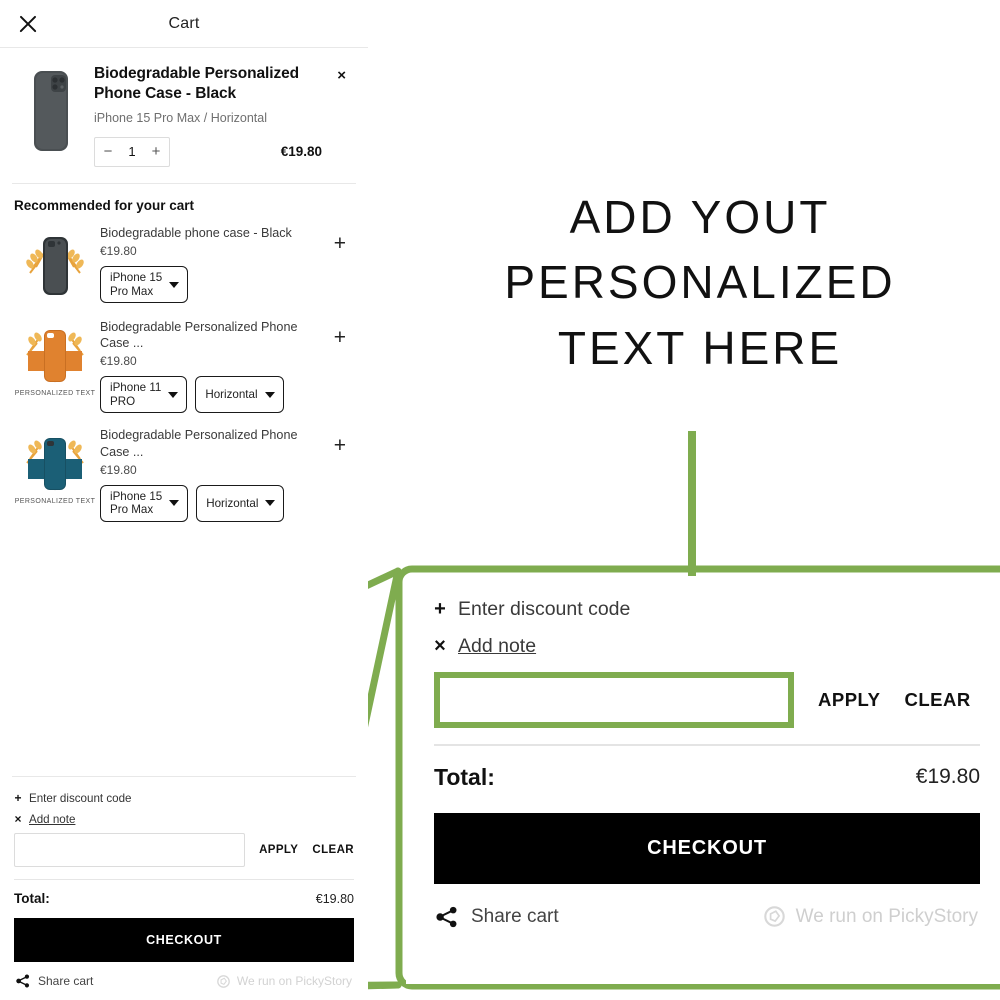 The image size is (1000, 1000). I want to click on total-row-zoom: Total: €19.80, so click(707, 779).